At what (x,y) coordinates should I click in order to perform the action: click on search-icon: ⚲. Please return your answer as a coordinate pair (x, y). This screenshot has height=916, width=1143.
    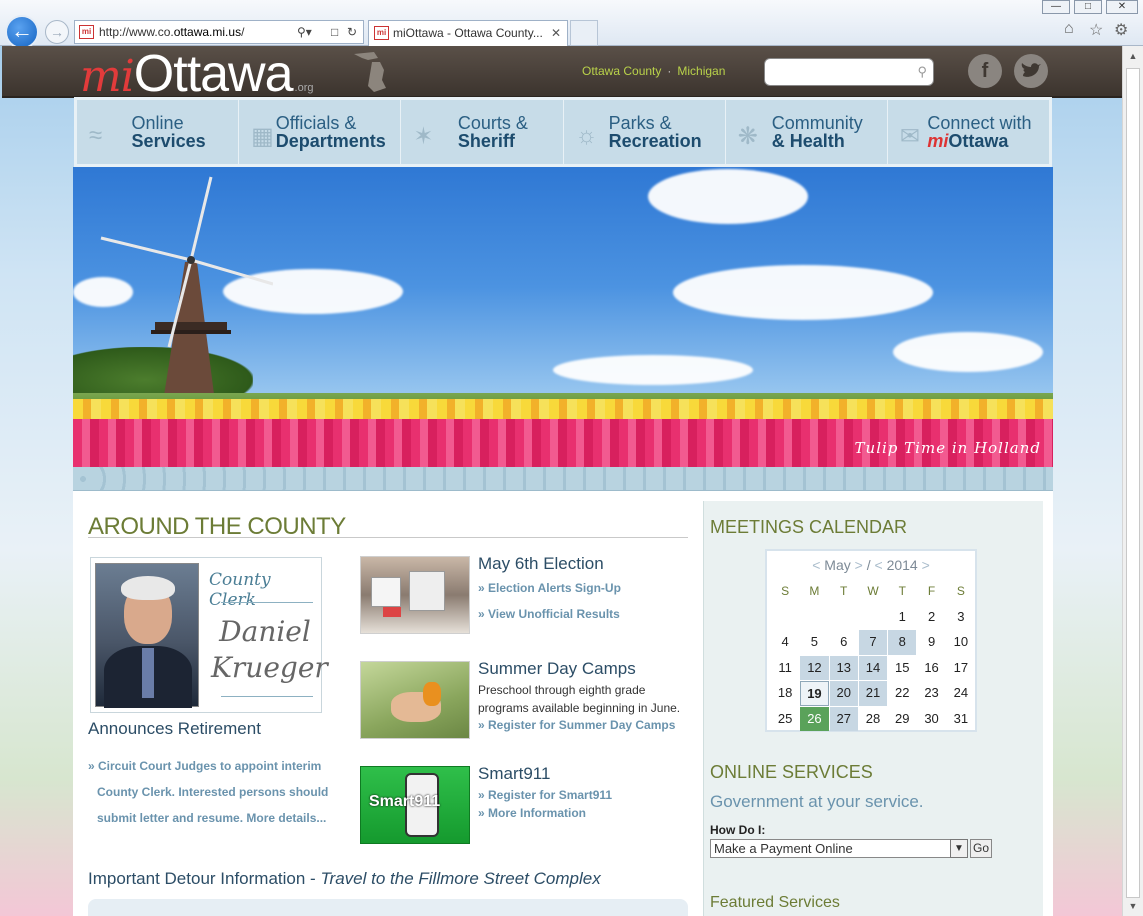
    Looking at the image, I should click on (922, 72).